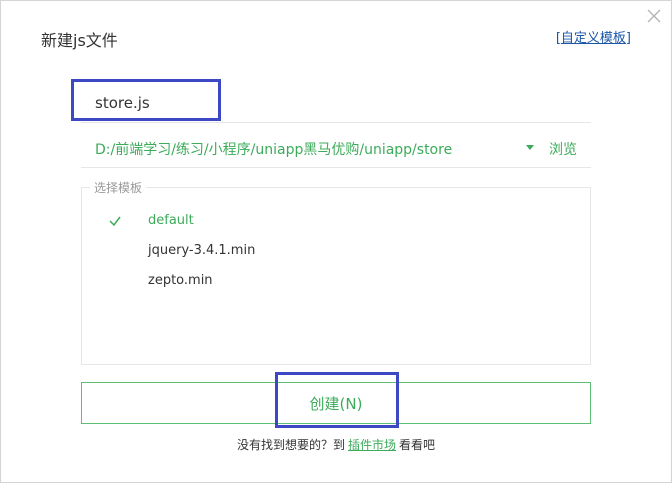 This screenshot has height=483, width=672. What do you see at coordinates (336, 403) in the screenshot?
I see `create-button: 创建(N)` at bounding box center [336, 403].